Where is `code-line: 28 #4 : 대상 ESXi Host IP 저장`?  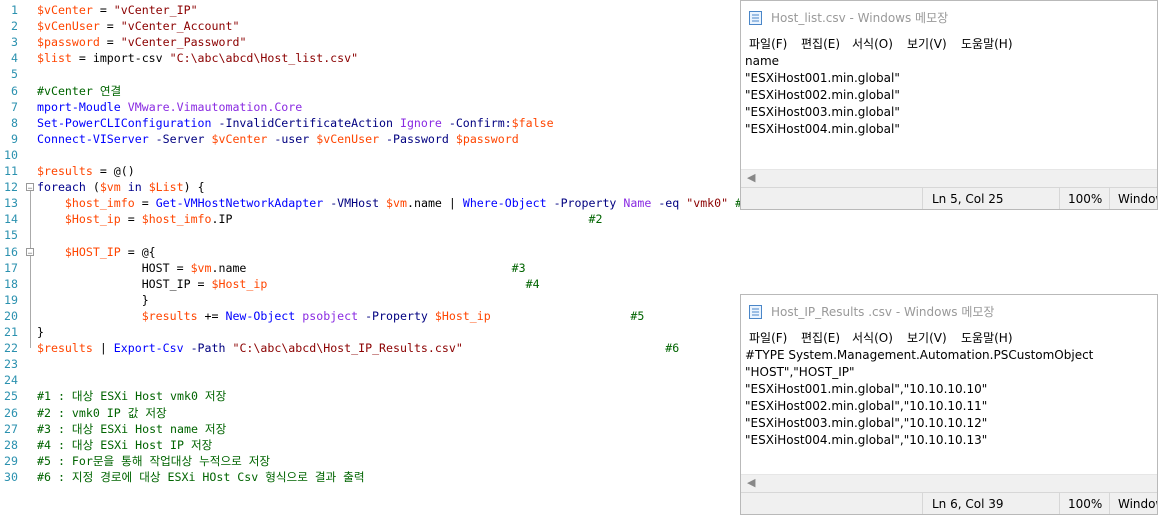
code-line: 28 #4 : 대상 ESXi Host IP 저장 is located at coordinates (367, 445).